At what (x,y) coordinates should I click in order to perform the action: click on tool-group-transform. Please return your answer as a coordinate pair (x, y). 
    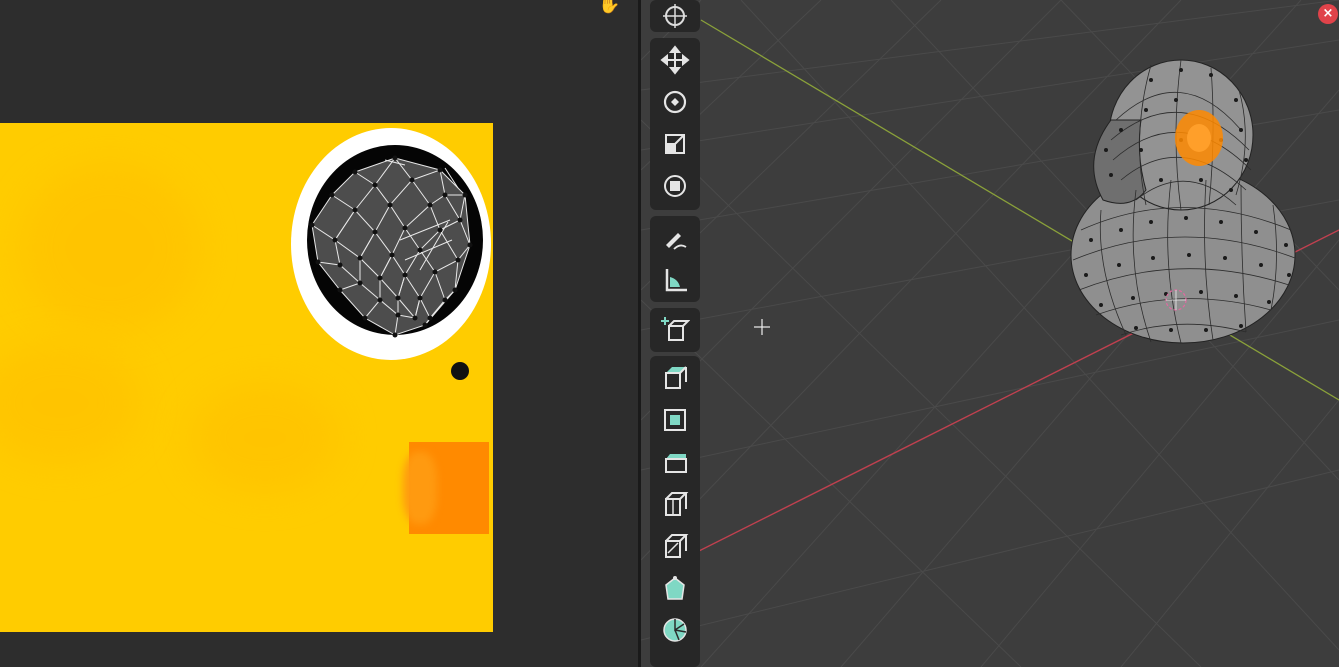
    Looking at the image, I should click on (675, 124).